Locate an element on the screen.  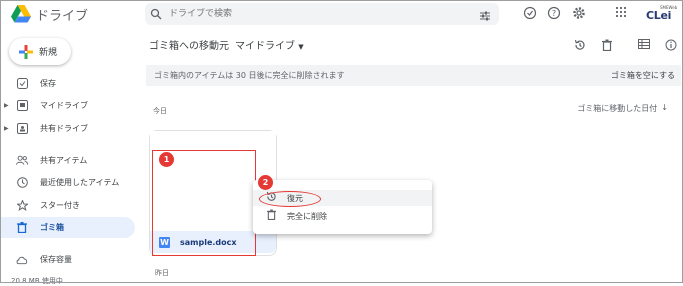
sidebar-item-shared-drives: ▶ 共有ドライブ is located at coordinates (67, 128).